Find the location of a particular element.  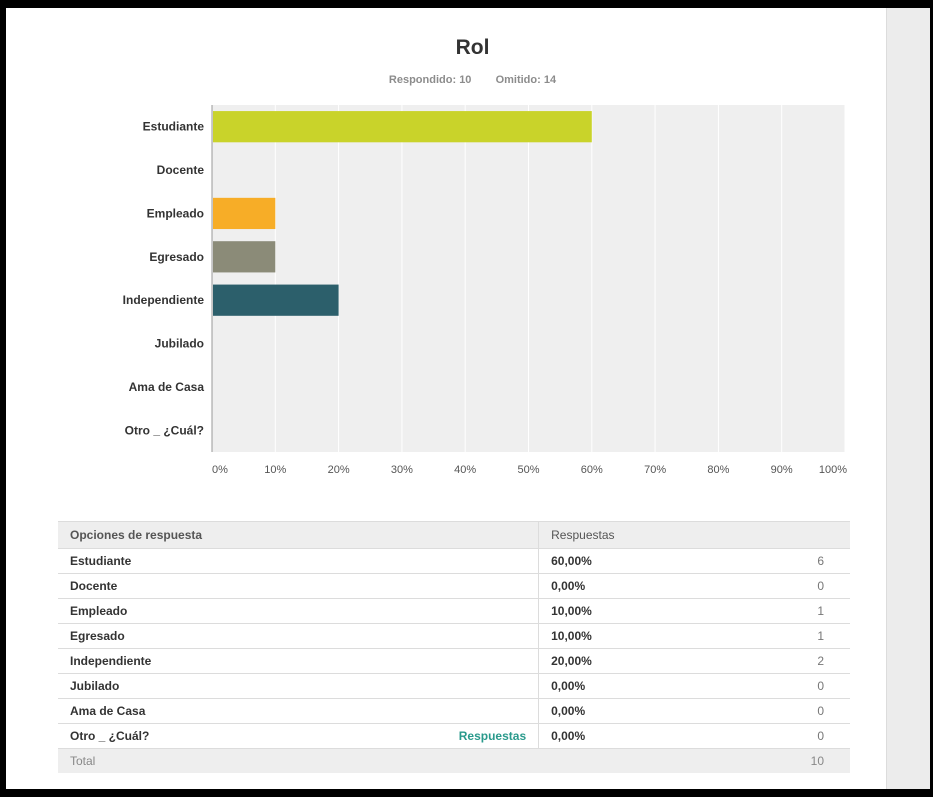

table-row: Docente 0,00% 0 is located at coordinates (454, 586).